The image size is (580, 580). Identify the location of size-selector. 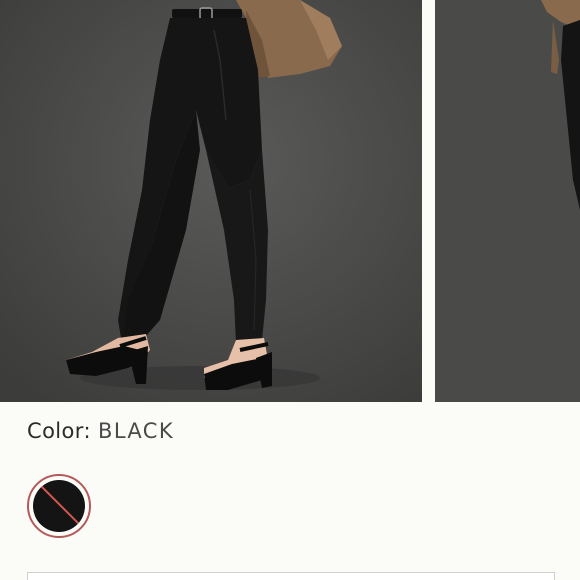
(291, 576).